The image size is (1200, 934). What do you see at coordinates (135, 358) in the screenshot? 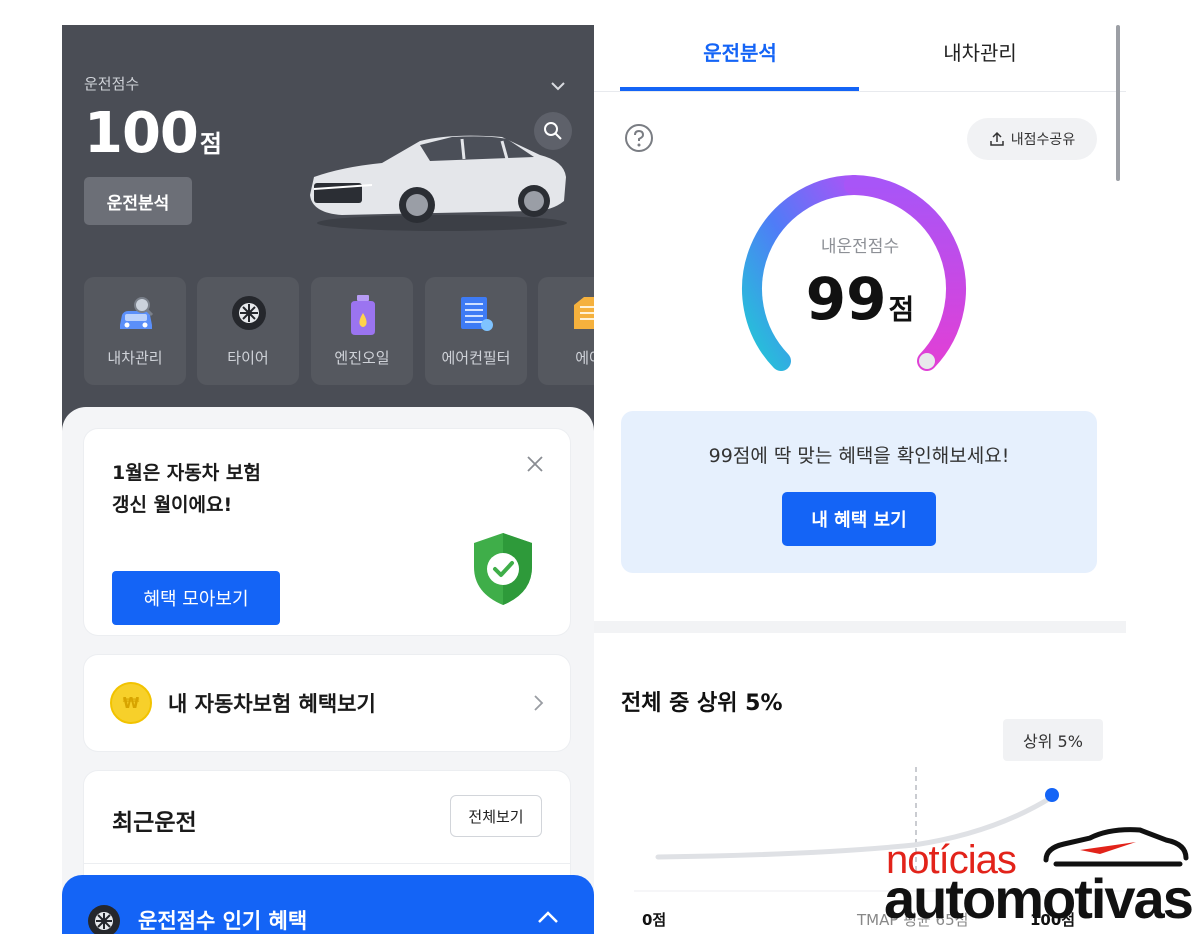
I see `tile-label: 내차관리` at bounding box center [135, 358].